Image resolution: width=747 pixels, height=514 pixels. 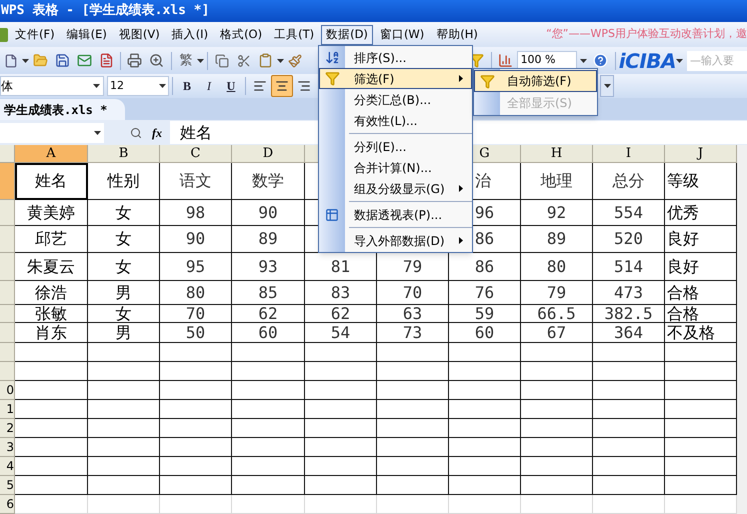 I want to click on table-cell: 81, so click(x=341, y=267).